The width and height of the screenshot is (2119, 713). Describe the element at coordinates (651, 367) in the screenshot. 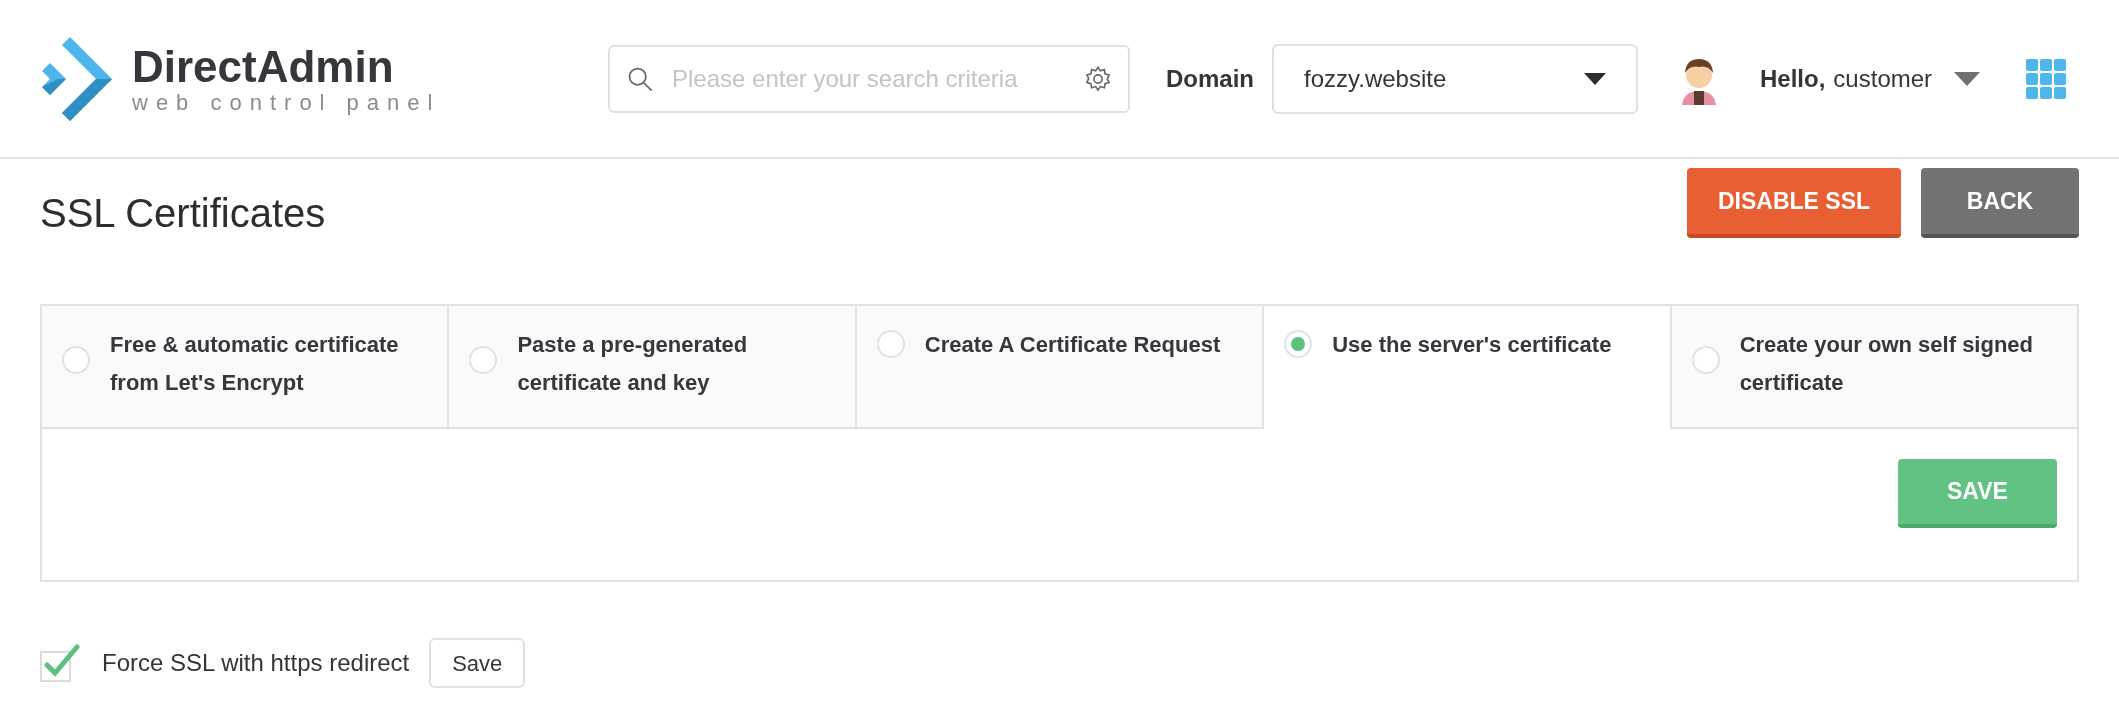

I see `certificate-tab: Paste a pre-generated certificate and key` at that location.